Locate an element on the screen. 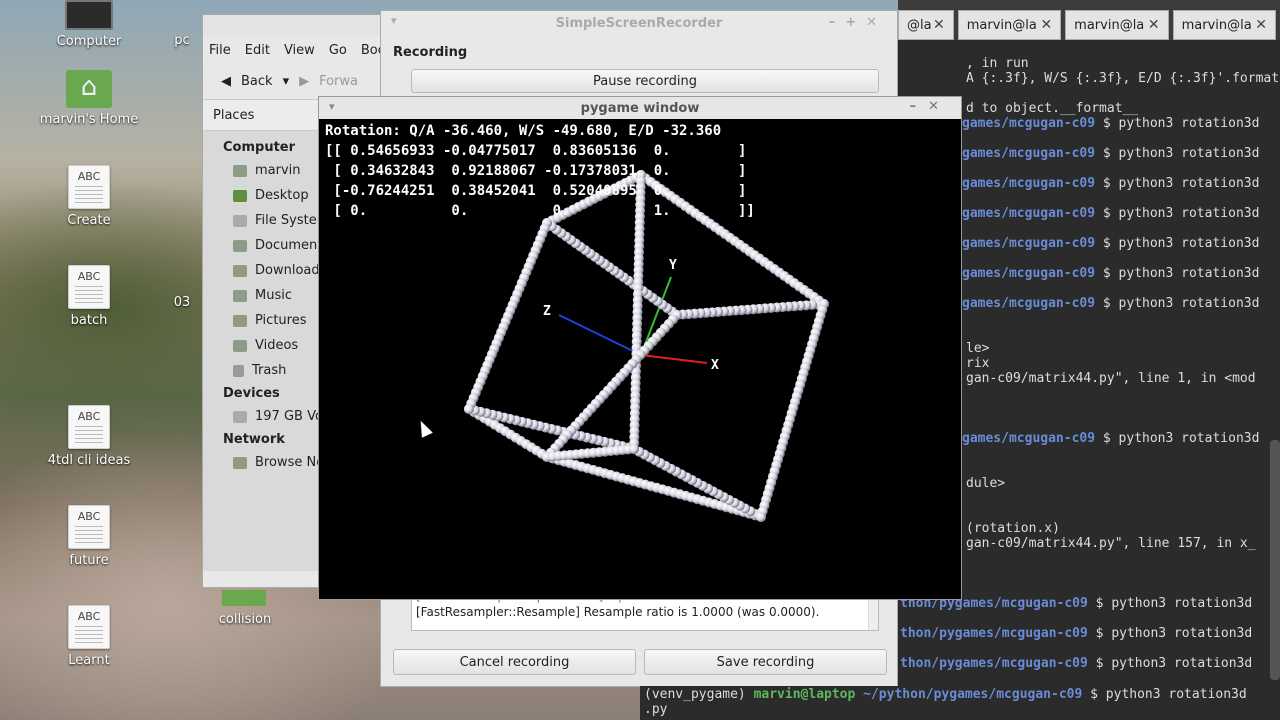 The height and width of the screenshot is (720, 1280). desktop-icon-label: Create is located at coordinates (89, 220).